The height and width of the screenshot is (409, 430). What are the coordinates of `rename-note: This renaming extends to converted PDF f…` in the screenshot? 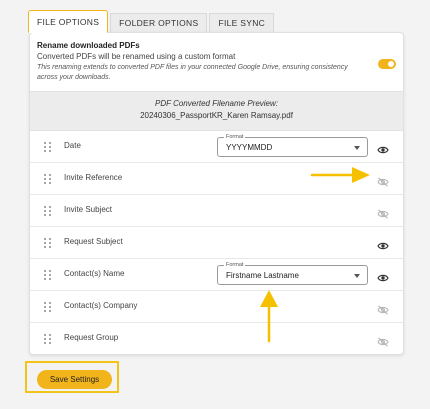 It's located at (192, 72).